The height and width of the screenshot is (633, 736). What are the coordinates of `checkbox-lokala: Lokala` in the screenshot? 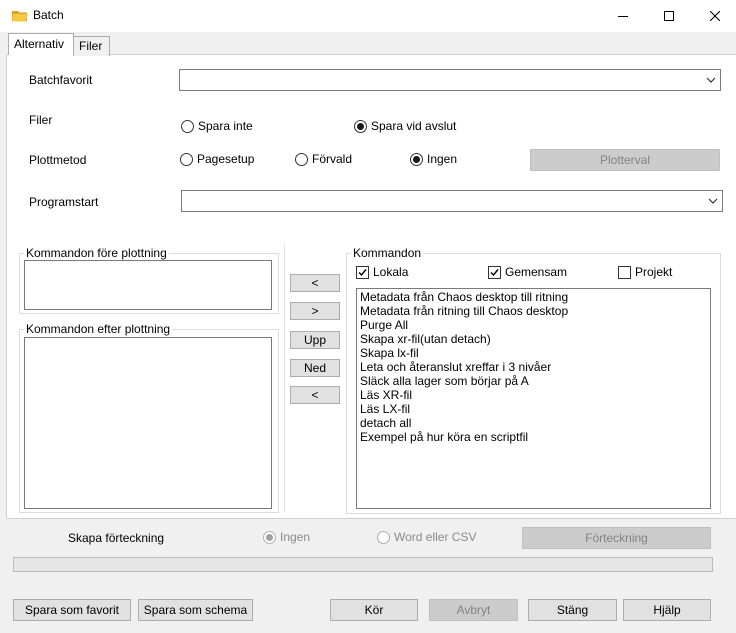 It's located at (382, 272).